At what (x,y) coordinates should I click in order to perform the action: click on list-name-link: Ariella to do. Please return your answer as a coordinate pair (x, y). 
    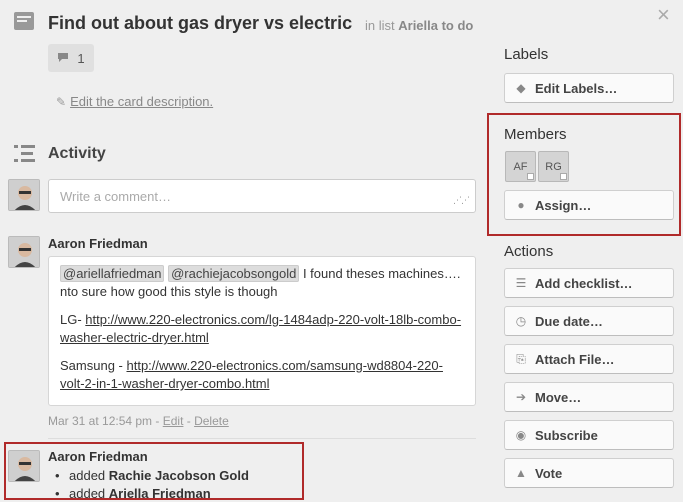
    Looking at the image, I should click on (435, 25).